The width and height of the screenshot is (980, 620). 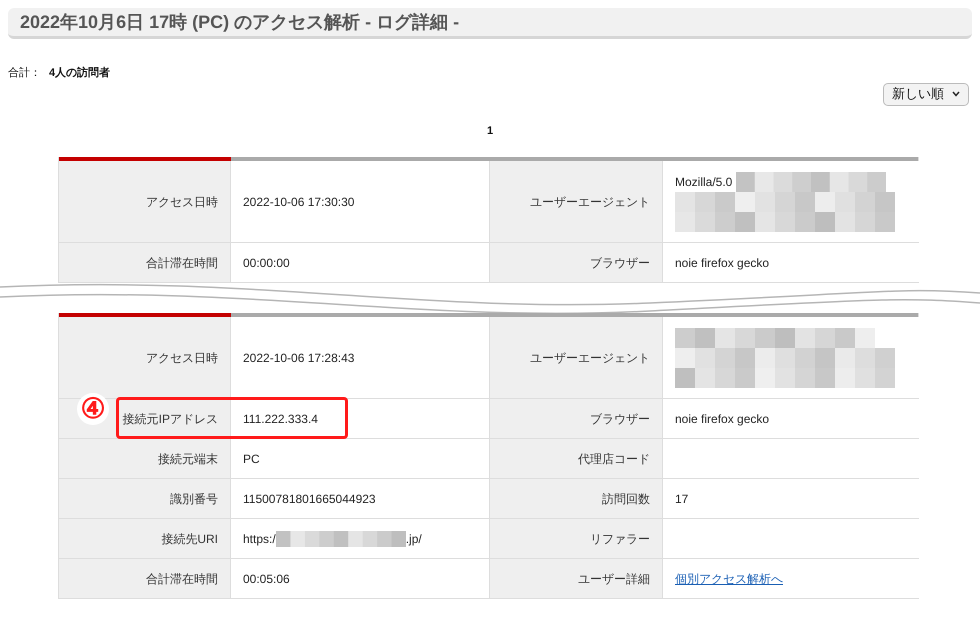 What do you see at coordinates (620, 539) in the screenshot?
I see `field-label: リファラー` at bounding box center [620, 539].